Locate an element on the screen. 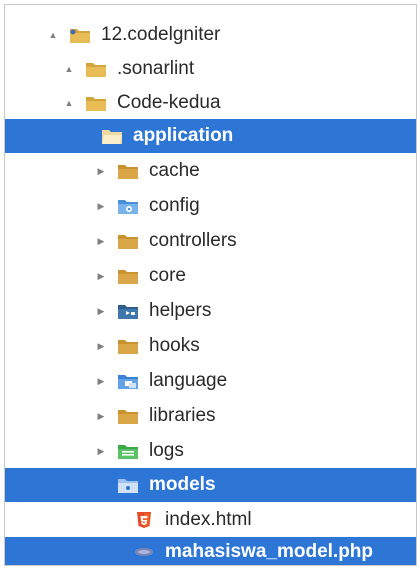  config-folder-icon is located at coordinates (128, 207).